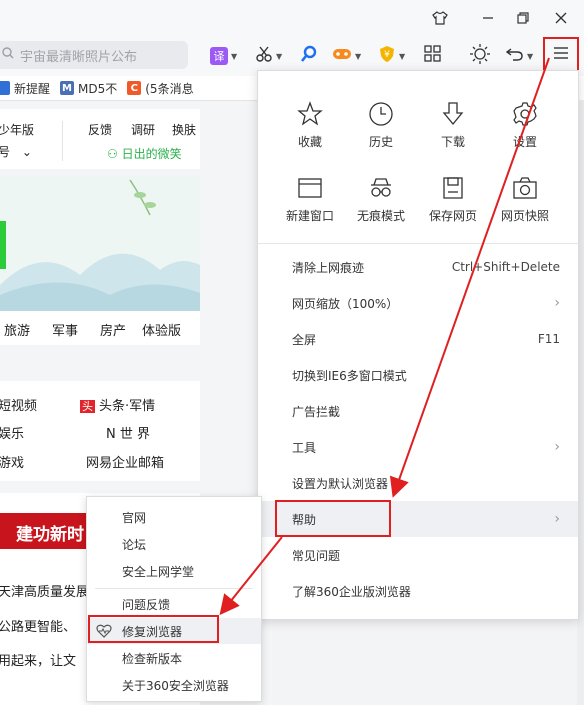 This screenshot has height=705, width=584. I want to click on menu-tools: 工具 ›, so click(418, 447).